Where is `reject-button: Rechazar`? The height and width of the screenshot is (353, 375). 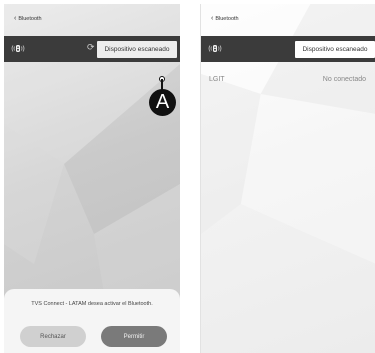 reject-button: Rechazar is located at coordinates (53, 336).